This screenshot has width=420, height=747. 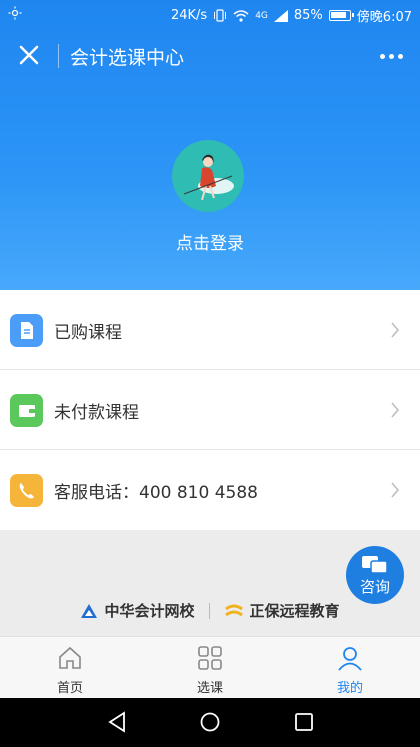 I want to click on wifi-icon, so click(x=241, y=15).